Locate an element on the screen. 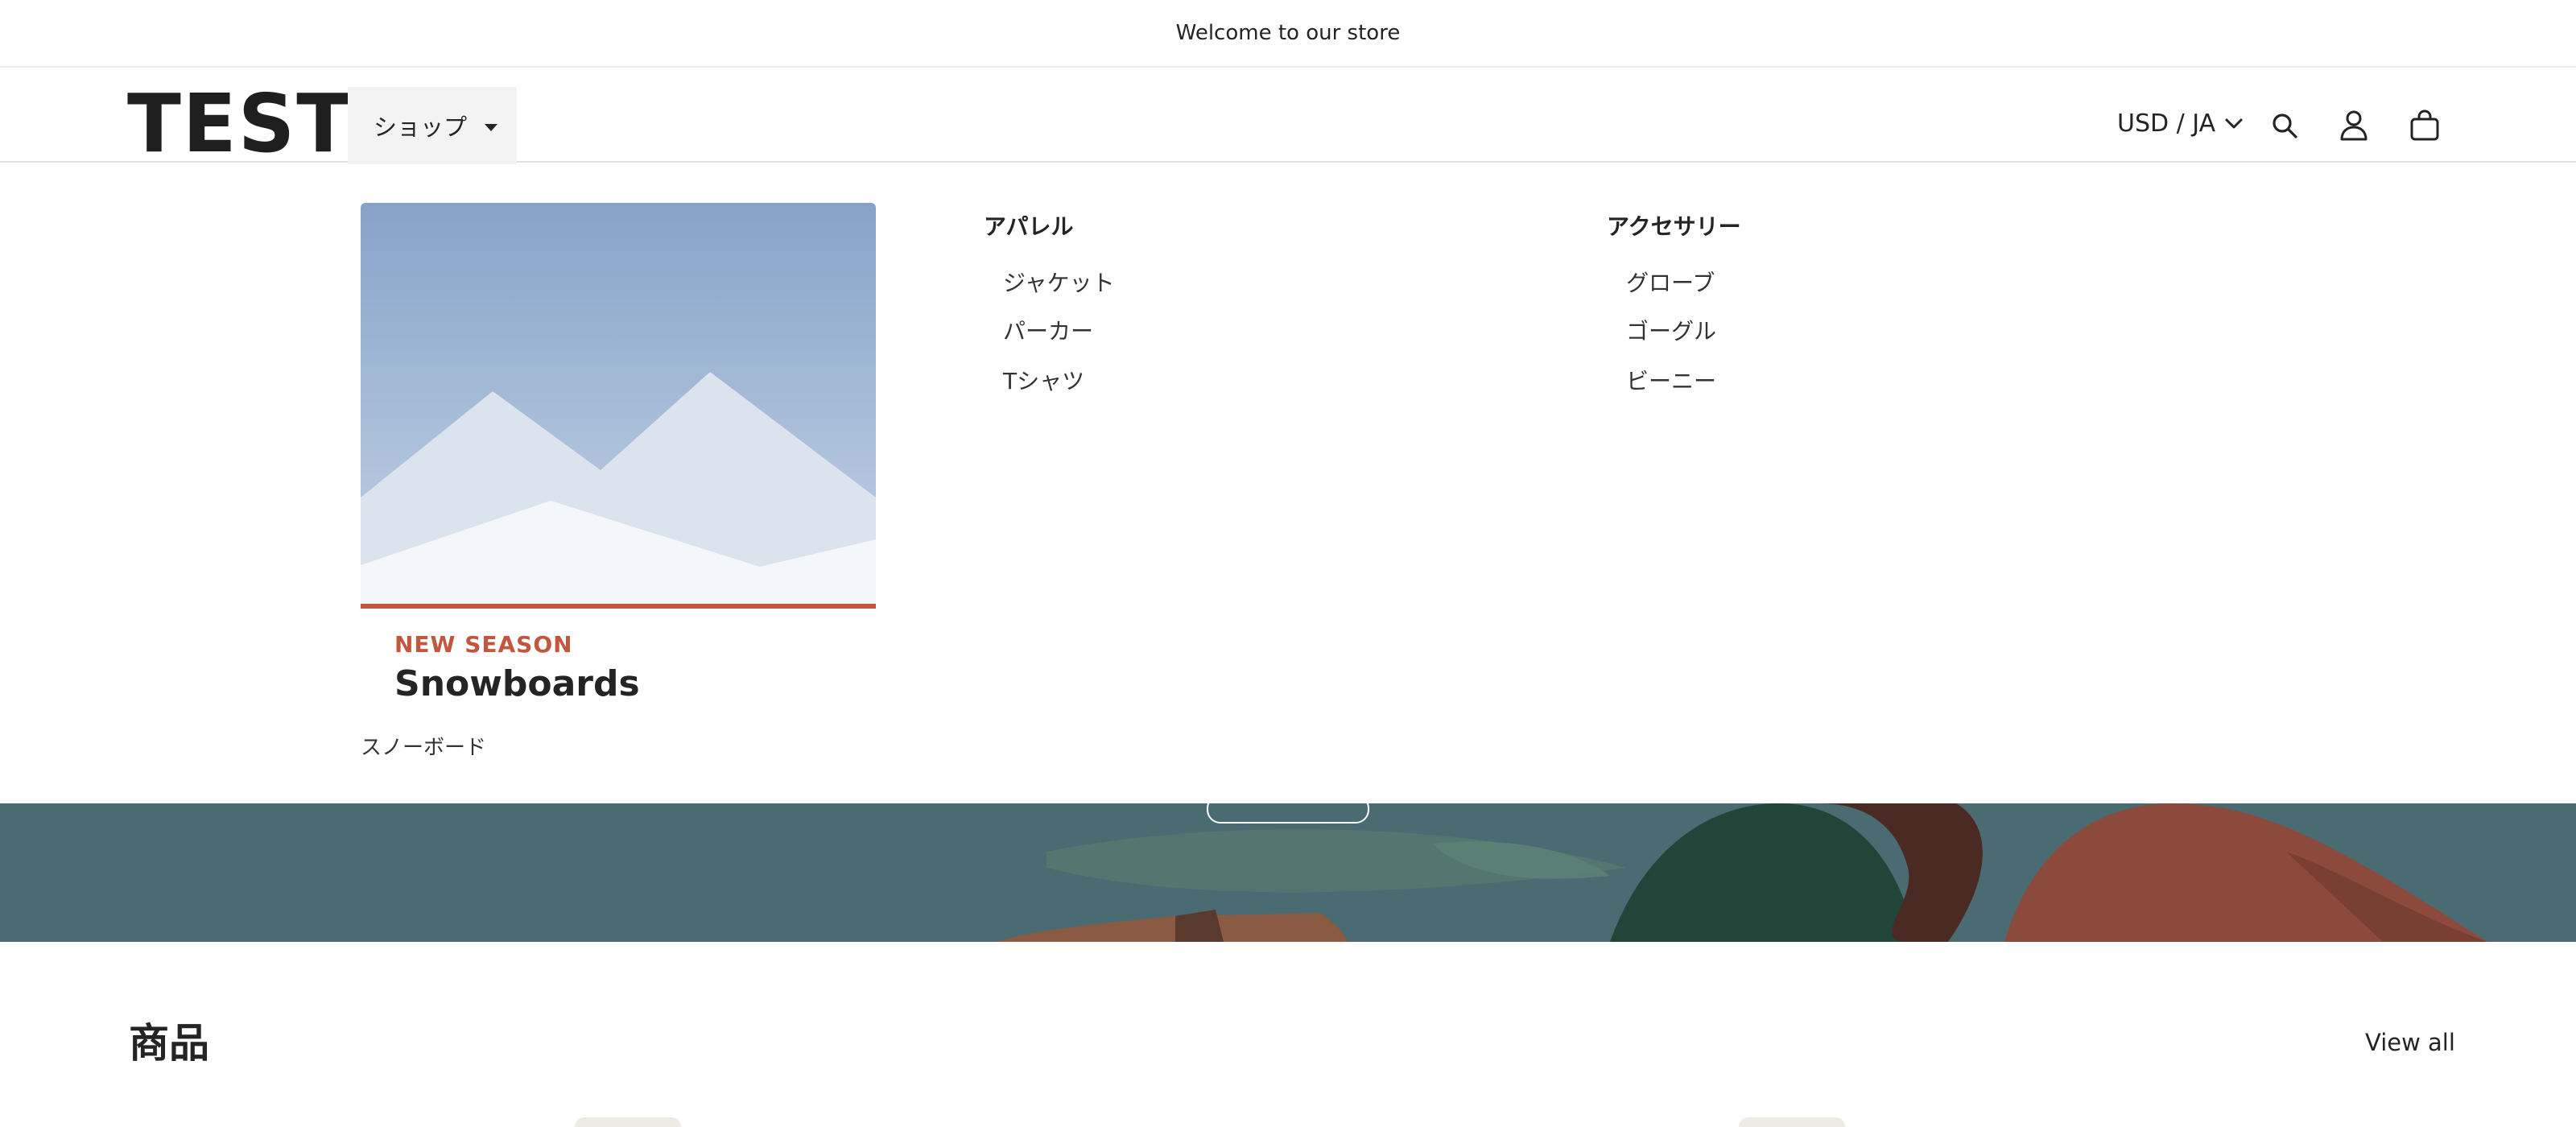 This screenshot has height=1127, width=2576. menu-item-tshirts: Tシャツ is located at coordinates (1043, 380).